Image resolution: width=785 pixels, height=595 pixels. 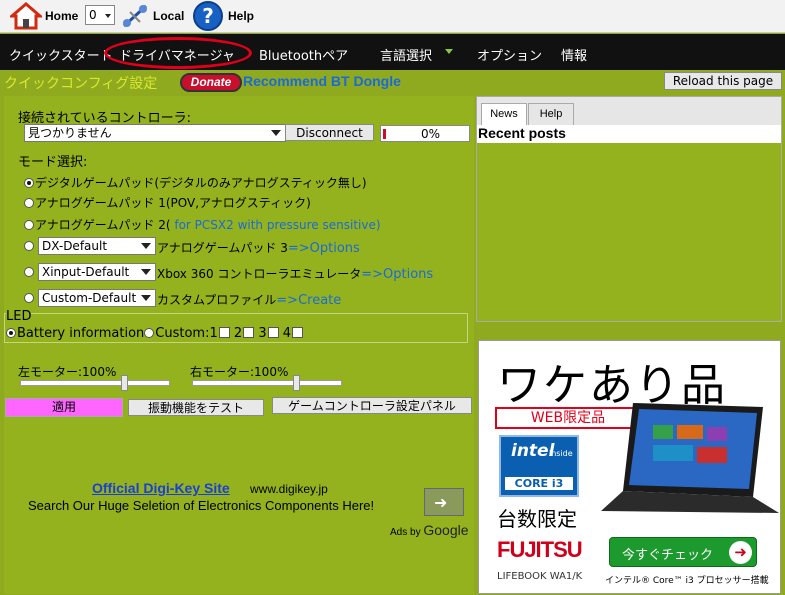 I want to click on mode-xinput-label: Xbox 360 コントローラエミュレータ=>Options, so click(x=295, y=273).